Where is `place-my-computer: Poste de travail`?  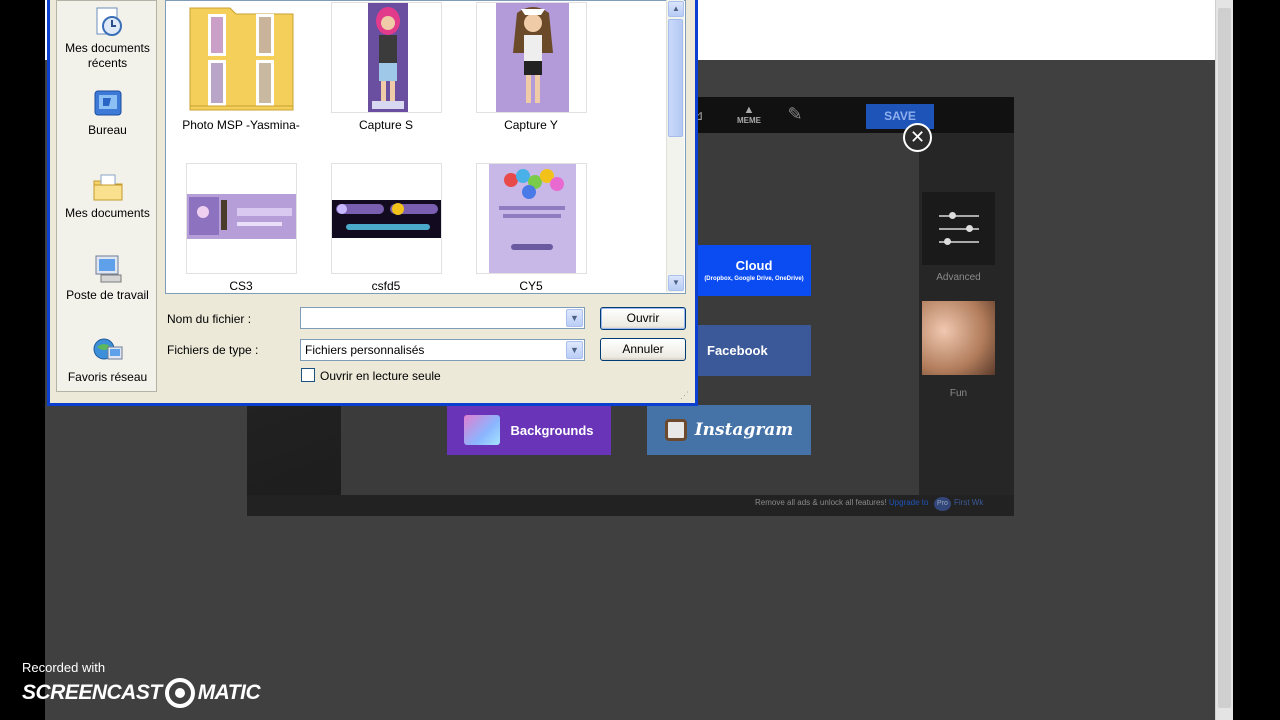 place-my-computer: Poste de travail is located at coordinates (107, 278).